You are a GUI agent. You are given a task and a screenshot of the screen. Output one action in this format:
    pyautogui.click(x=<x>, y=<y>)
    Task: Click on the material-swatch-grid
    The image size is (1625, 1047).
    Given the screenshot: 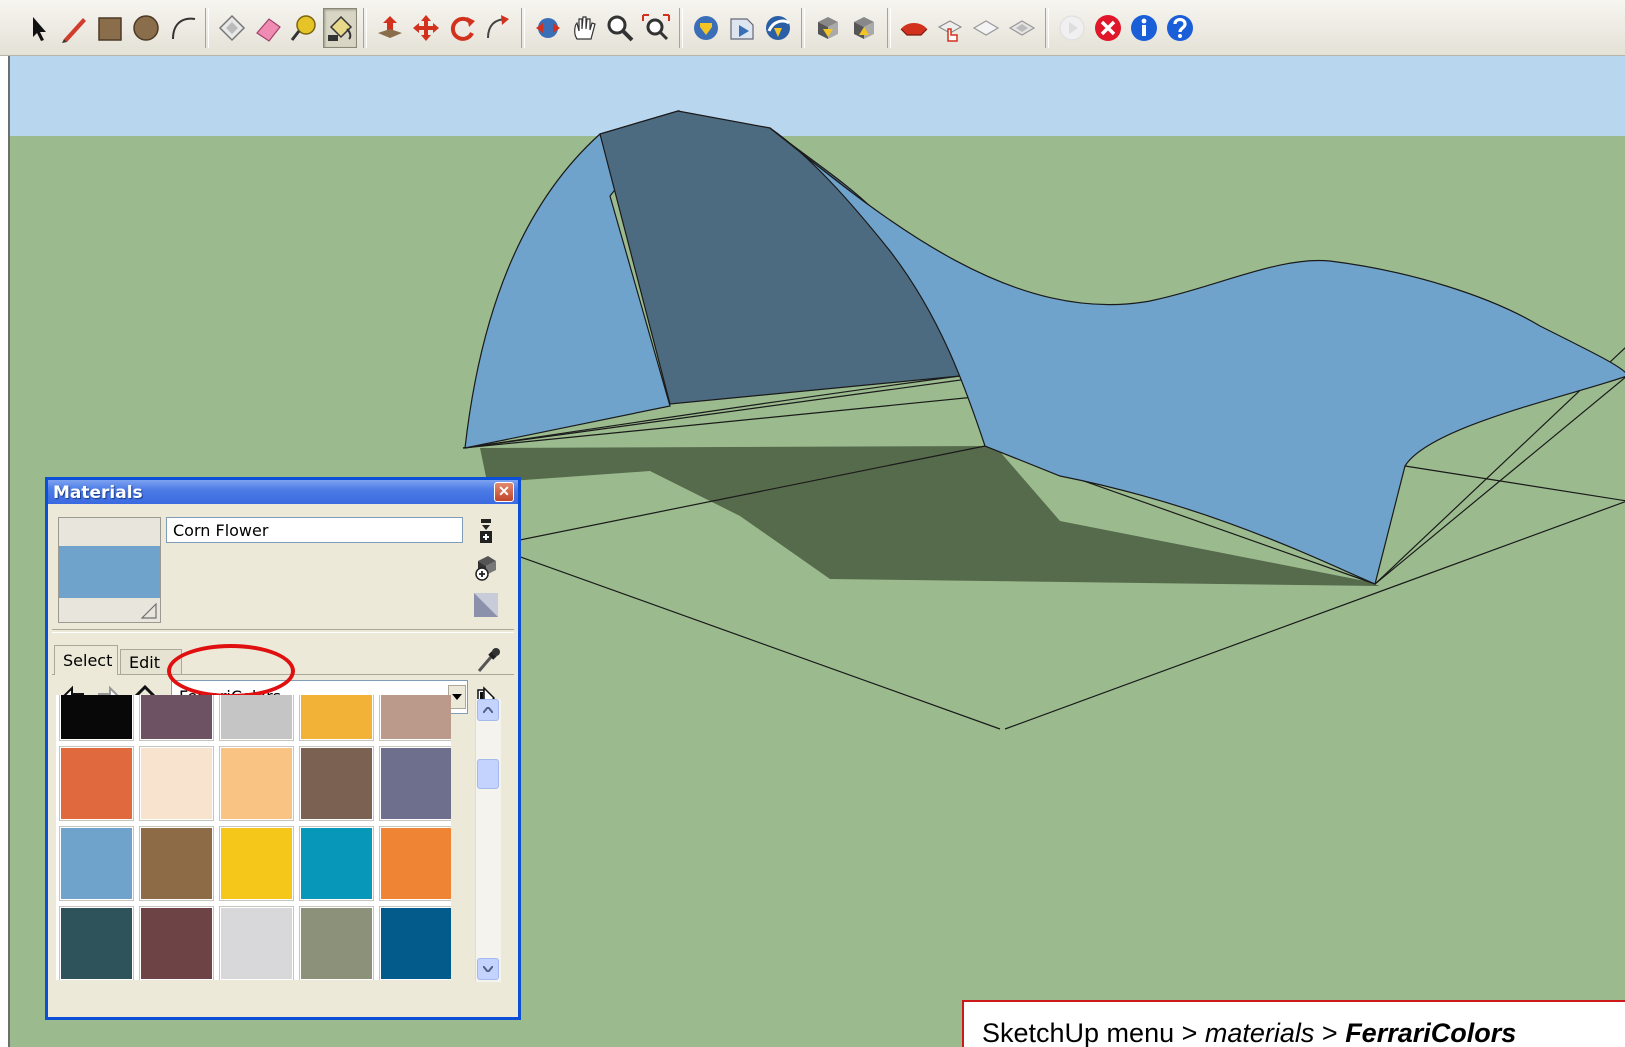 What is the action you would take?
    pyautogui.click(x=253, y=837)
    